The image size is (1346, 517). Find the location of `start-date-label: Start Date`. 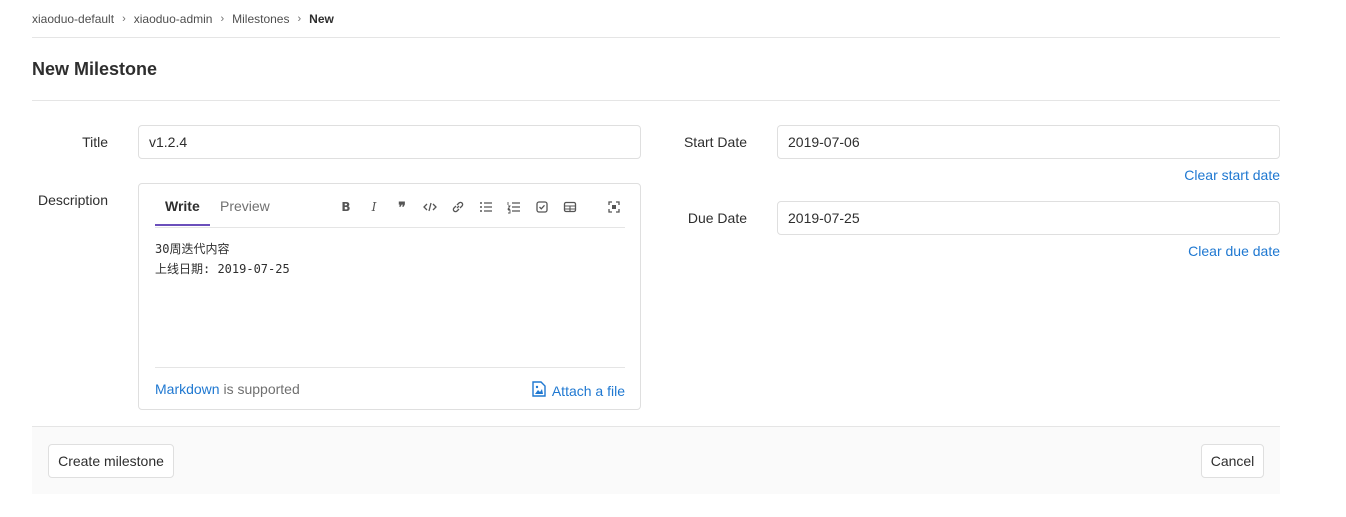

start-date-label: Start Date is located at coordinates (715, 142).